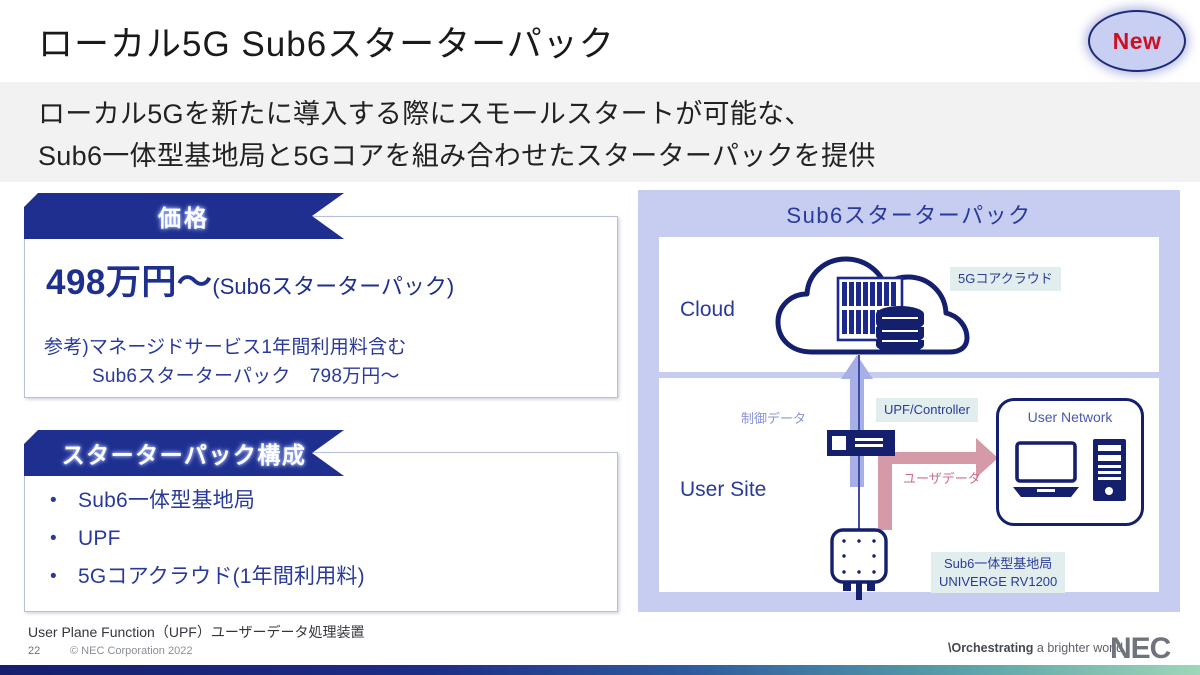 This screenshot has width=1200, height=675. I want to click on user-data-label: ユーザデータ, so click(942, 478).